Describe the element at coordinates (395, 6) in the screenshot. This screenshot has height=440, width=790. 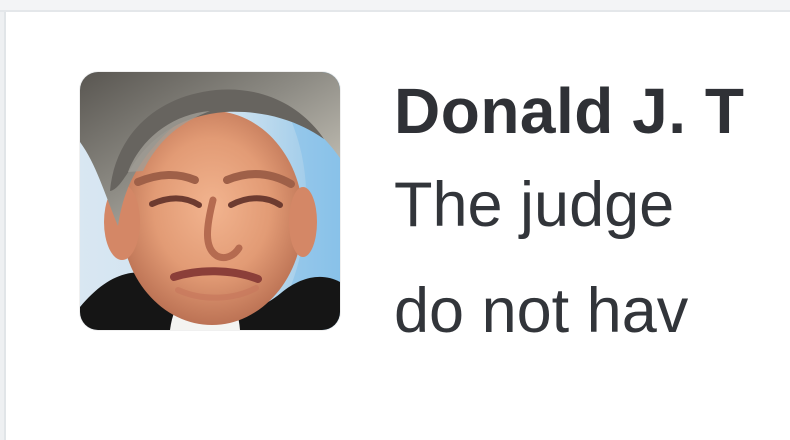
I see `top-divider` at that location.